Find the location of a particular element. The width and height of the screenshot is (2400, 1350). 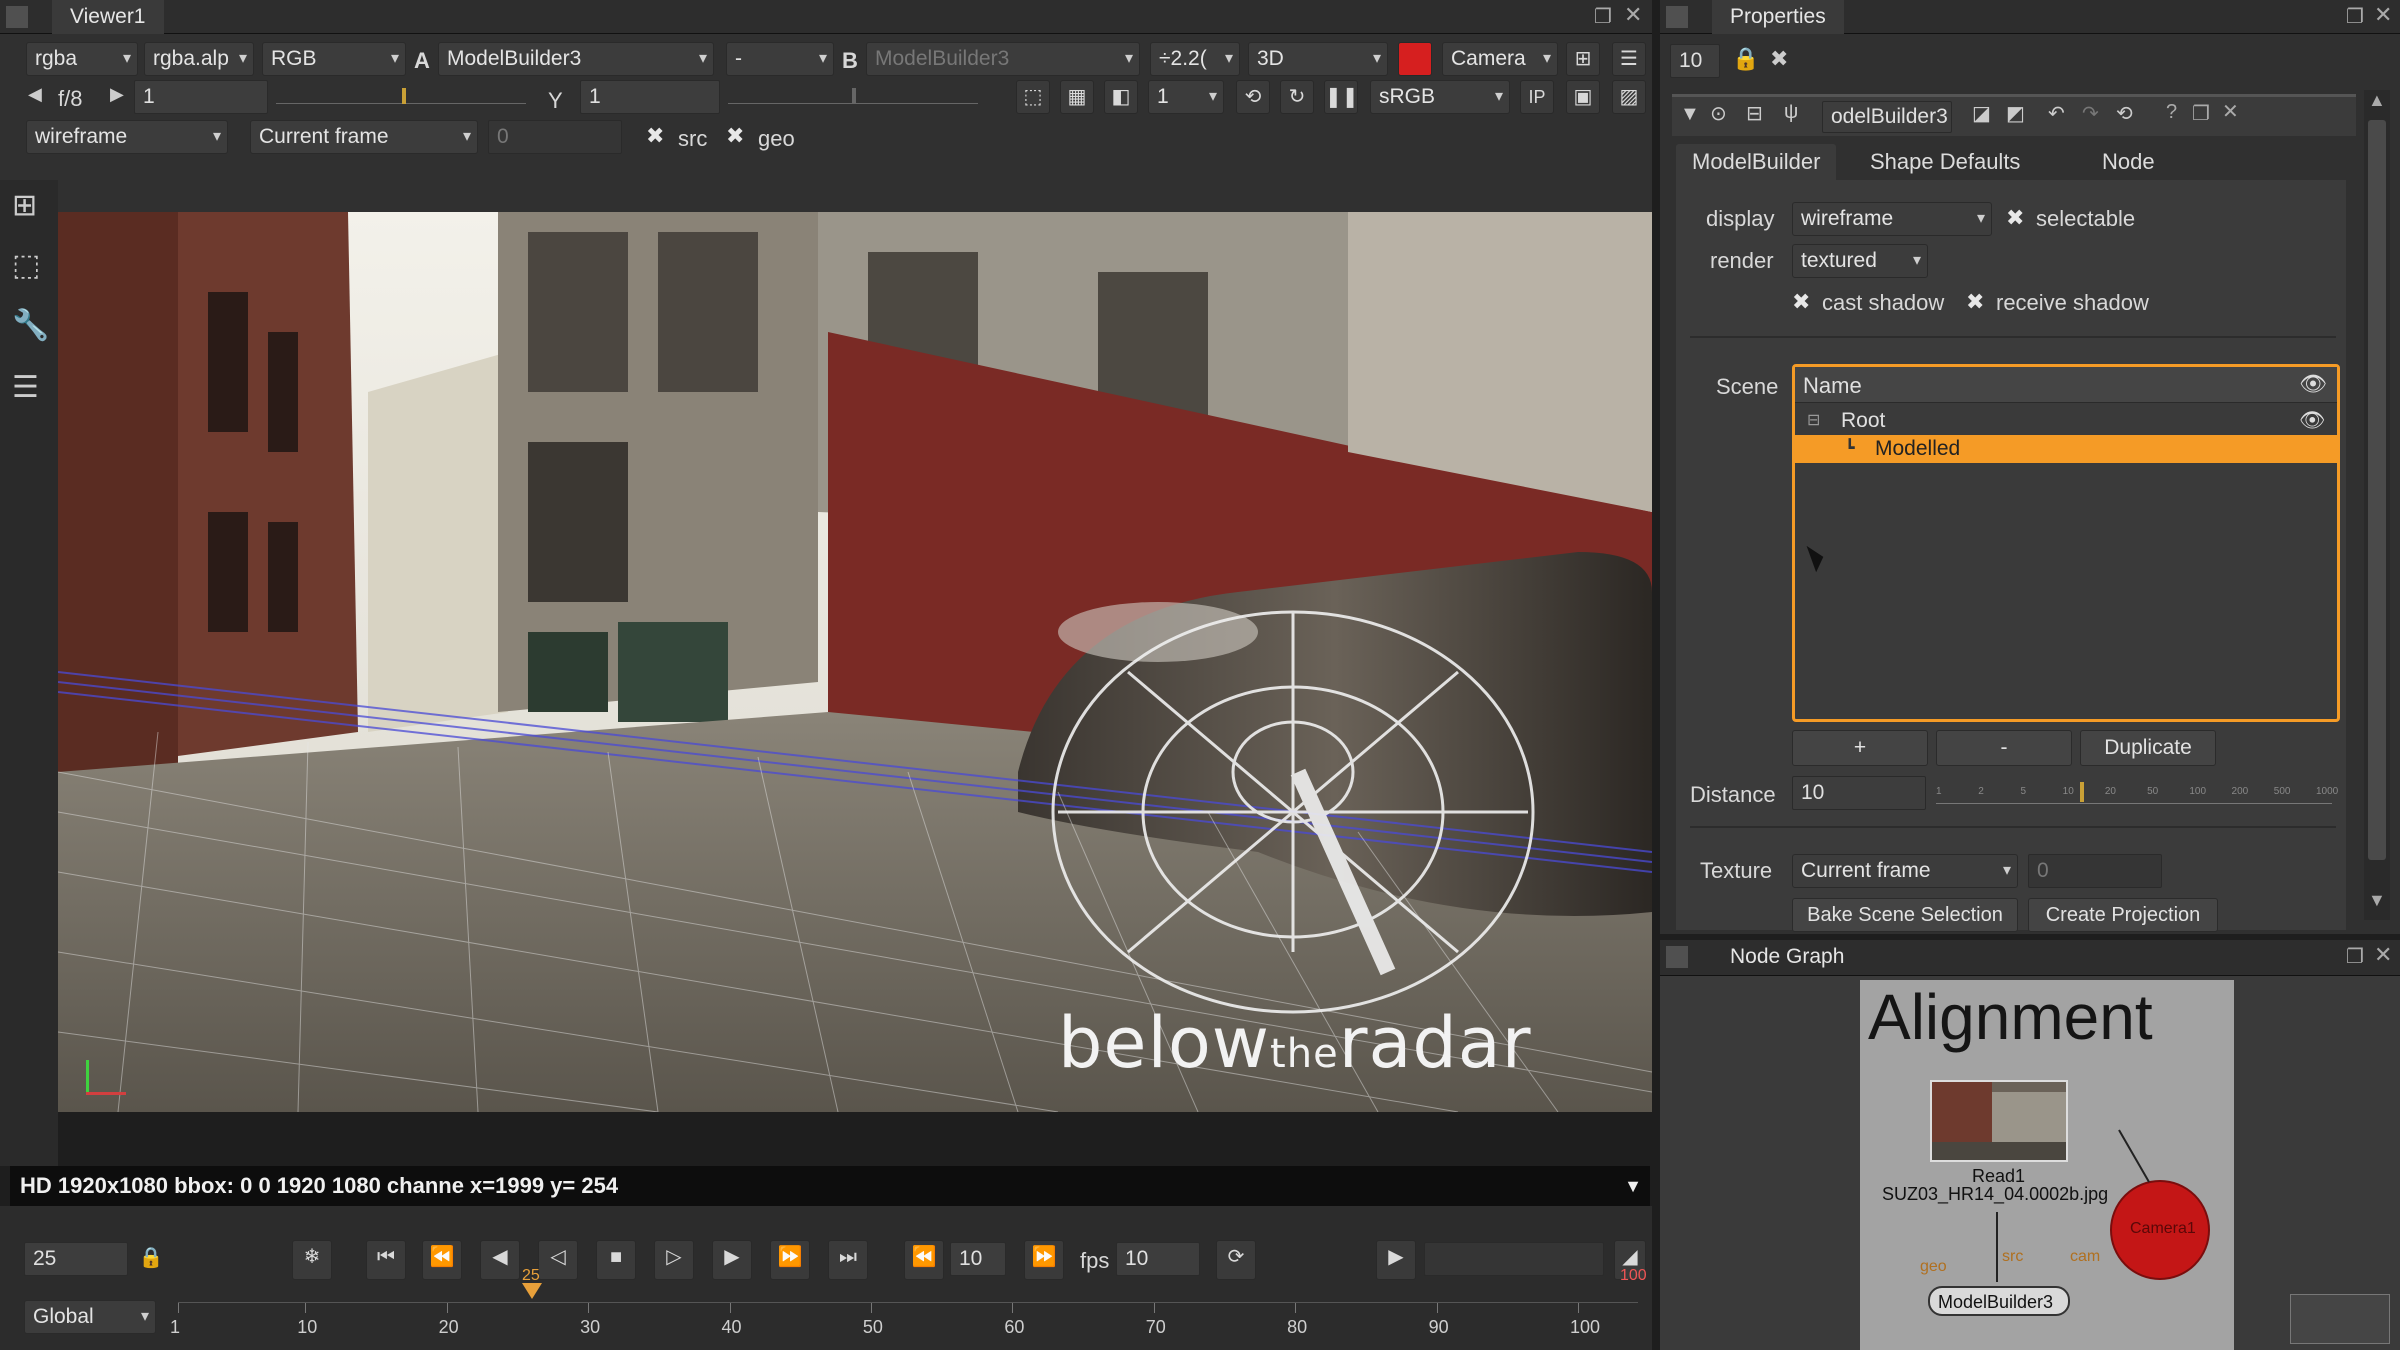

colorspace-channel-dropdown: RGB is located at coordinates (334, 59).